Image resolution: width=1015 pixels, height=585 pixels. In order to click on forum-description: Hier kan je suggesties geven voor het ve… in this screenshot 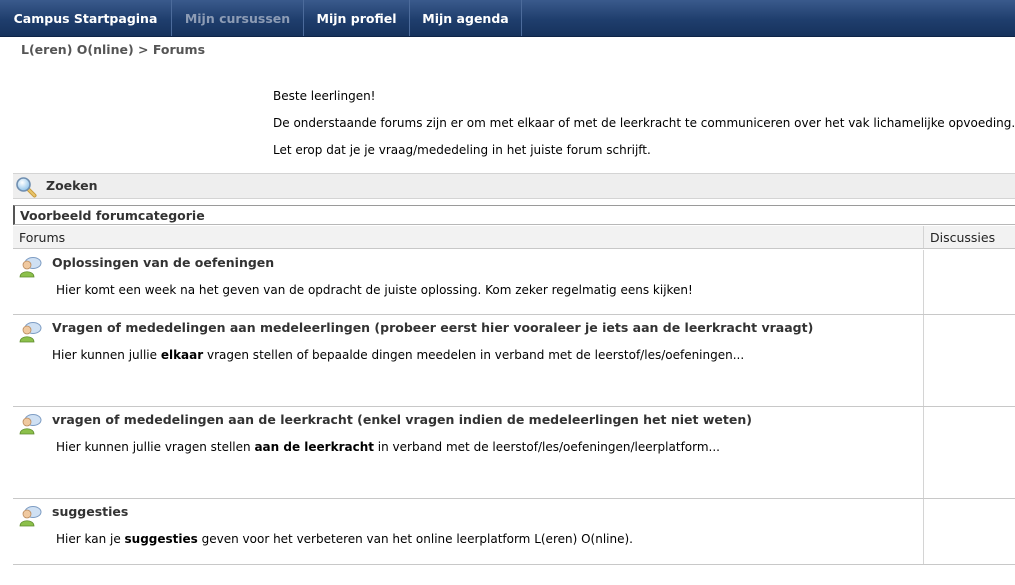, I will do `click(344, 539)`.